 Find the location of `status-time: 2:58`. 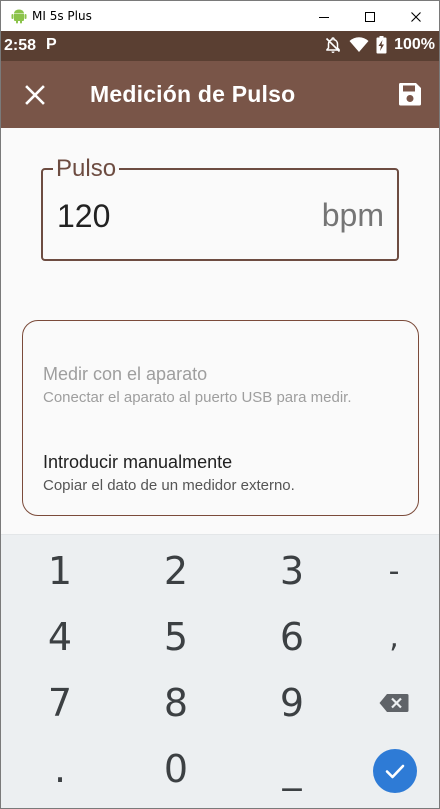

status-time: 2:58 is located at coordinates (20, 45).